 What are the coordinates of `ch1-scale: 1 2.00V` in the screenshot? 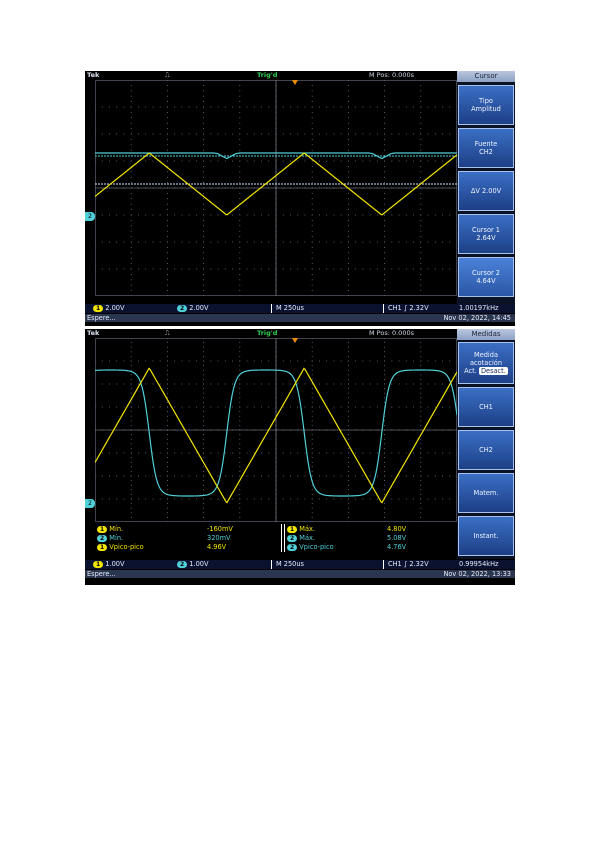 It's located at (109, 308).